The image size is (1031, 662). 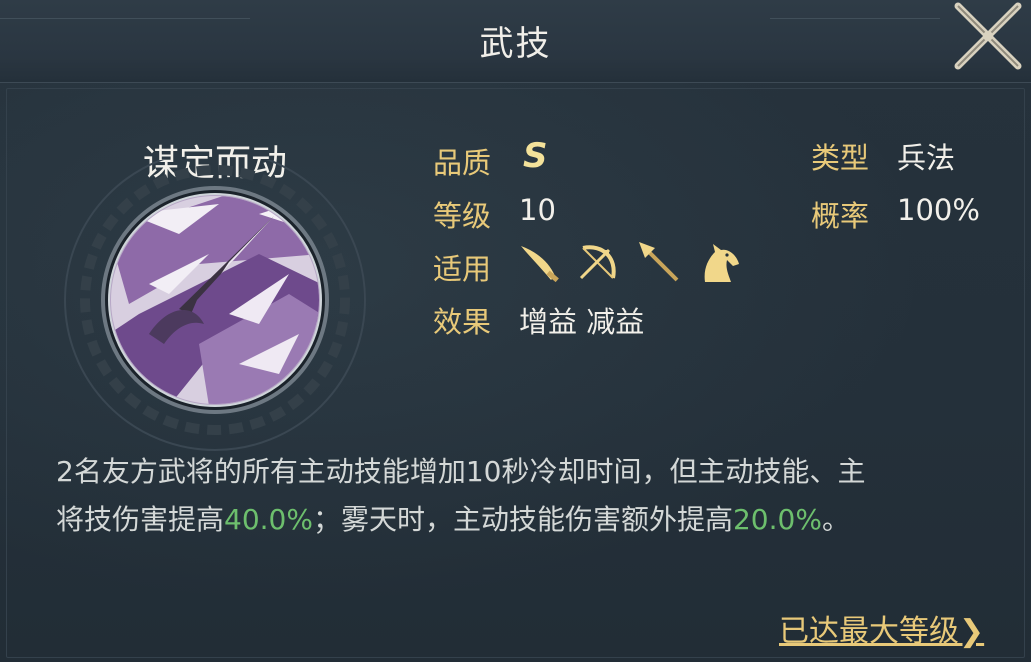 I want to click on level-value: 10, so click(x=537, y=210).